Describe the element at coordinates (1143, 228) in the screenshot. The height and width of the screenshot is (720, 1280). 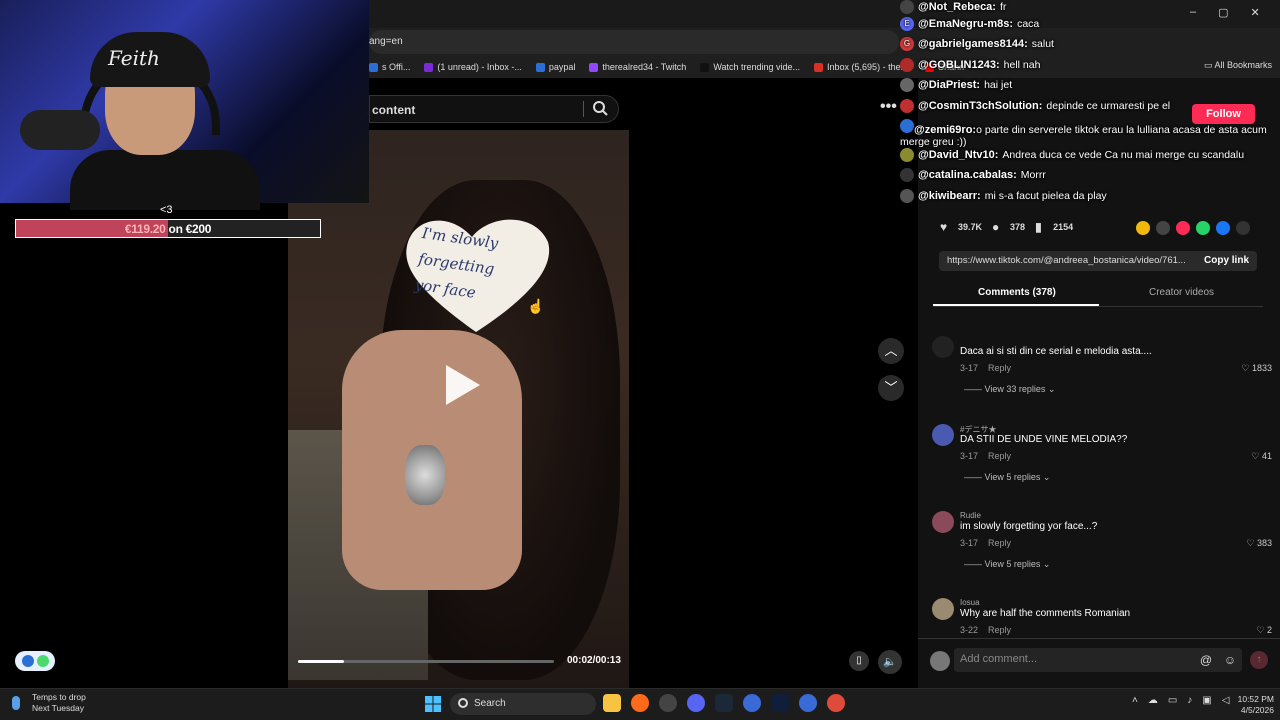
I see `coin-share-icon` at that location.